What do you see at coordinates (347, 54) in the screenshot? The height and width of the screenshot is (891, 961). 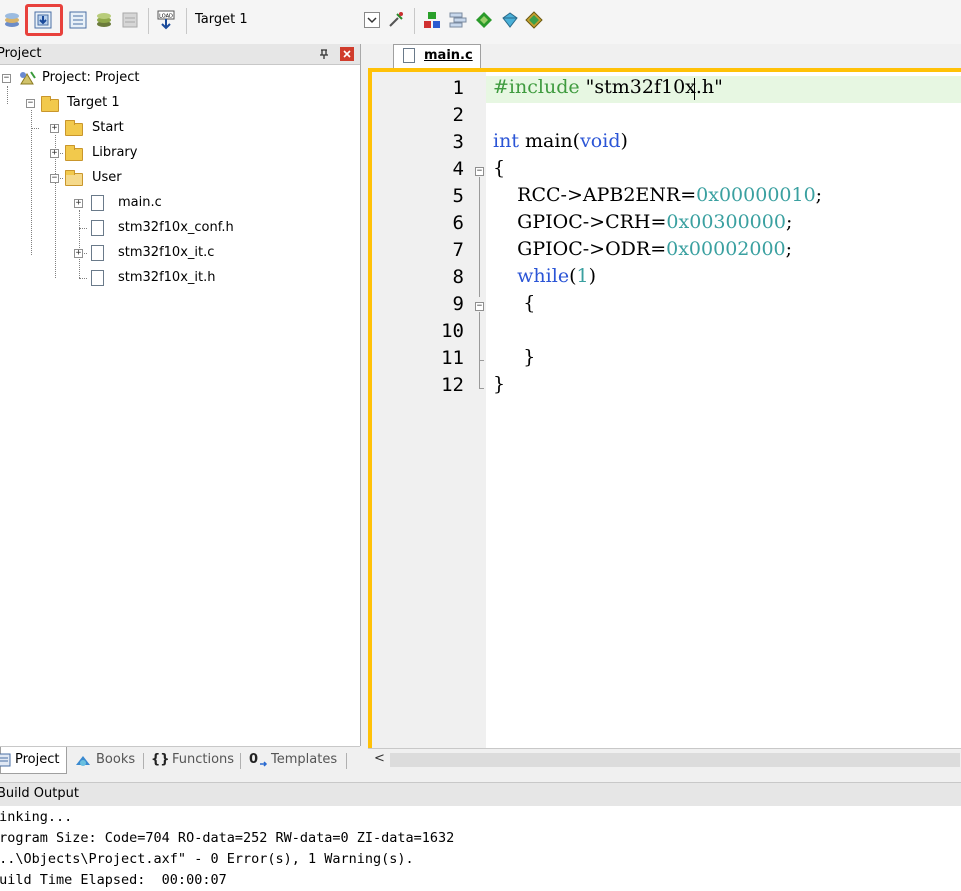 I see `close-icon` at bounding box center [347, 54].